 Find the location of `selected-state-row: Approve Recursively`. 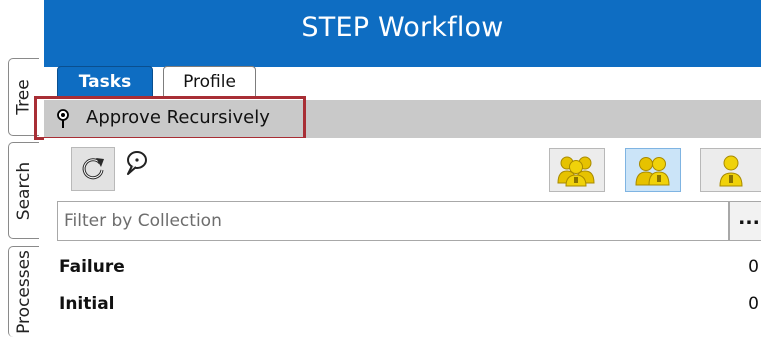

selected-state-row: Approve Recursively is located at coordinates (397, 118).